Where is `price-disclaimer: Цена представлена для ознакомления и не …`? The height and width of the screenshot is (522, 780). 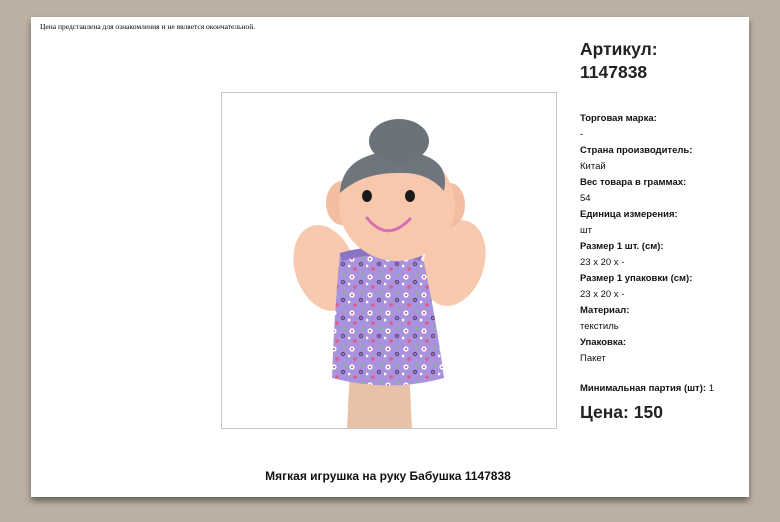
price-disclaimer: Цена представлена для ознакомления и не … is located at coordinates (148, 26).